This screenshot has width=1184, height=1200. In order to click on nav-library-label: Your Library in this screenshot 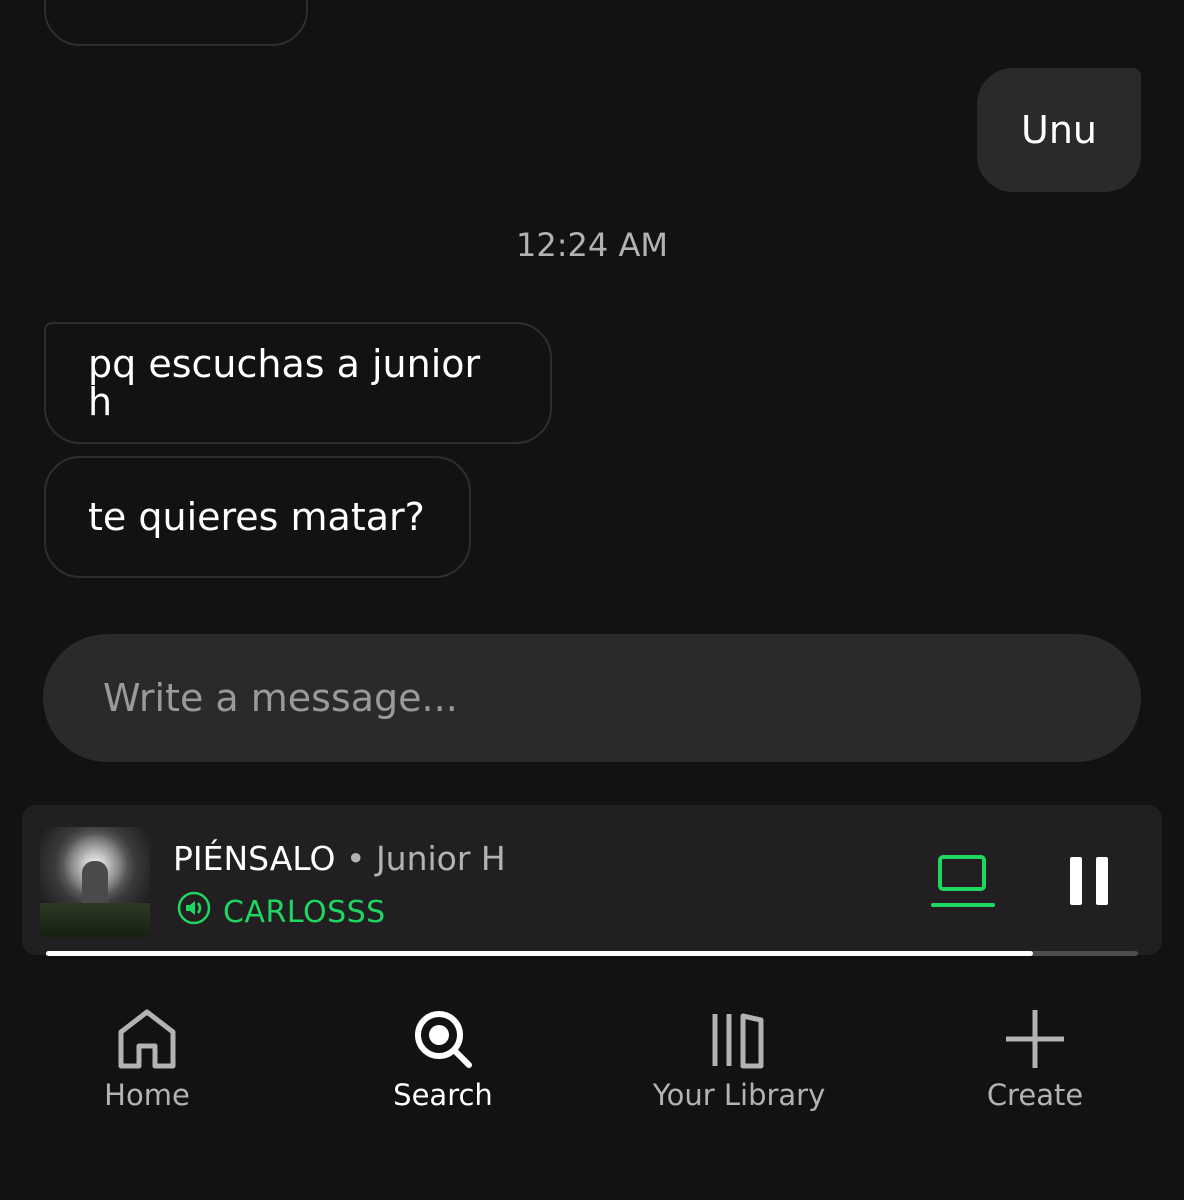, I will do `click(739, 1095)`.